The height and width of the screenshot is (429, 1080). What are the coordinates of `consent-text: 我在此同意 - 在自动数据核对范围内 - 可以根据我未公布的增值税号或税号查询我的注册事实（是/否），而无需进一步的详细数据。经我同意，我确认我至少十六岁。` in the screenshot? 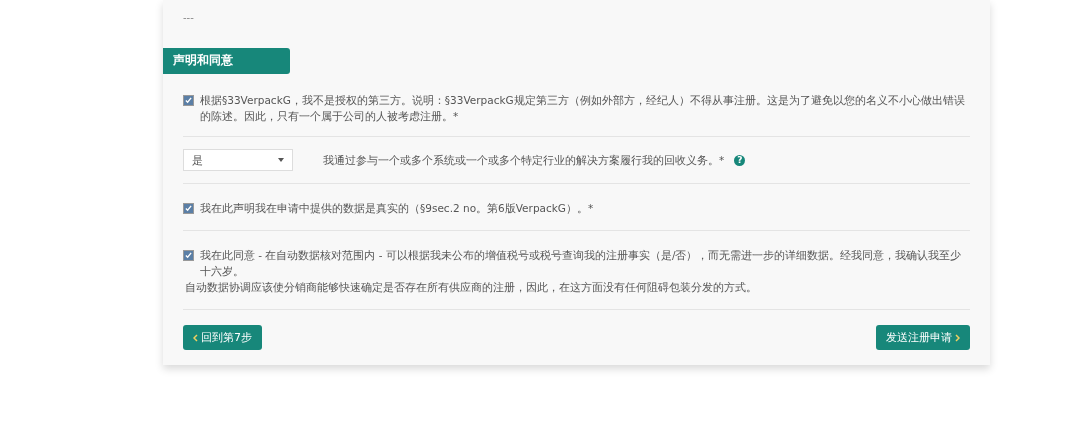 It's located at (581, 263).